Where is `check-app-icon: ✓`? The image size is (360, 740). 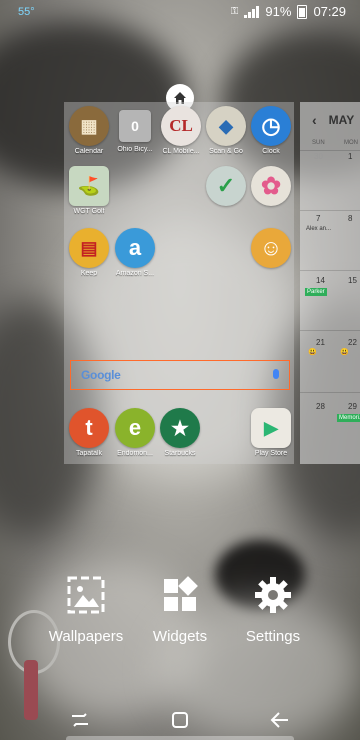 check-app-icon: ✓ is located at coordinates (226, 186).